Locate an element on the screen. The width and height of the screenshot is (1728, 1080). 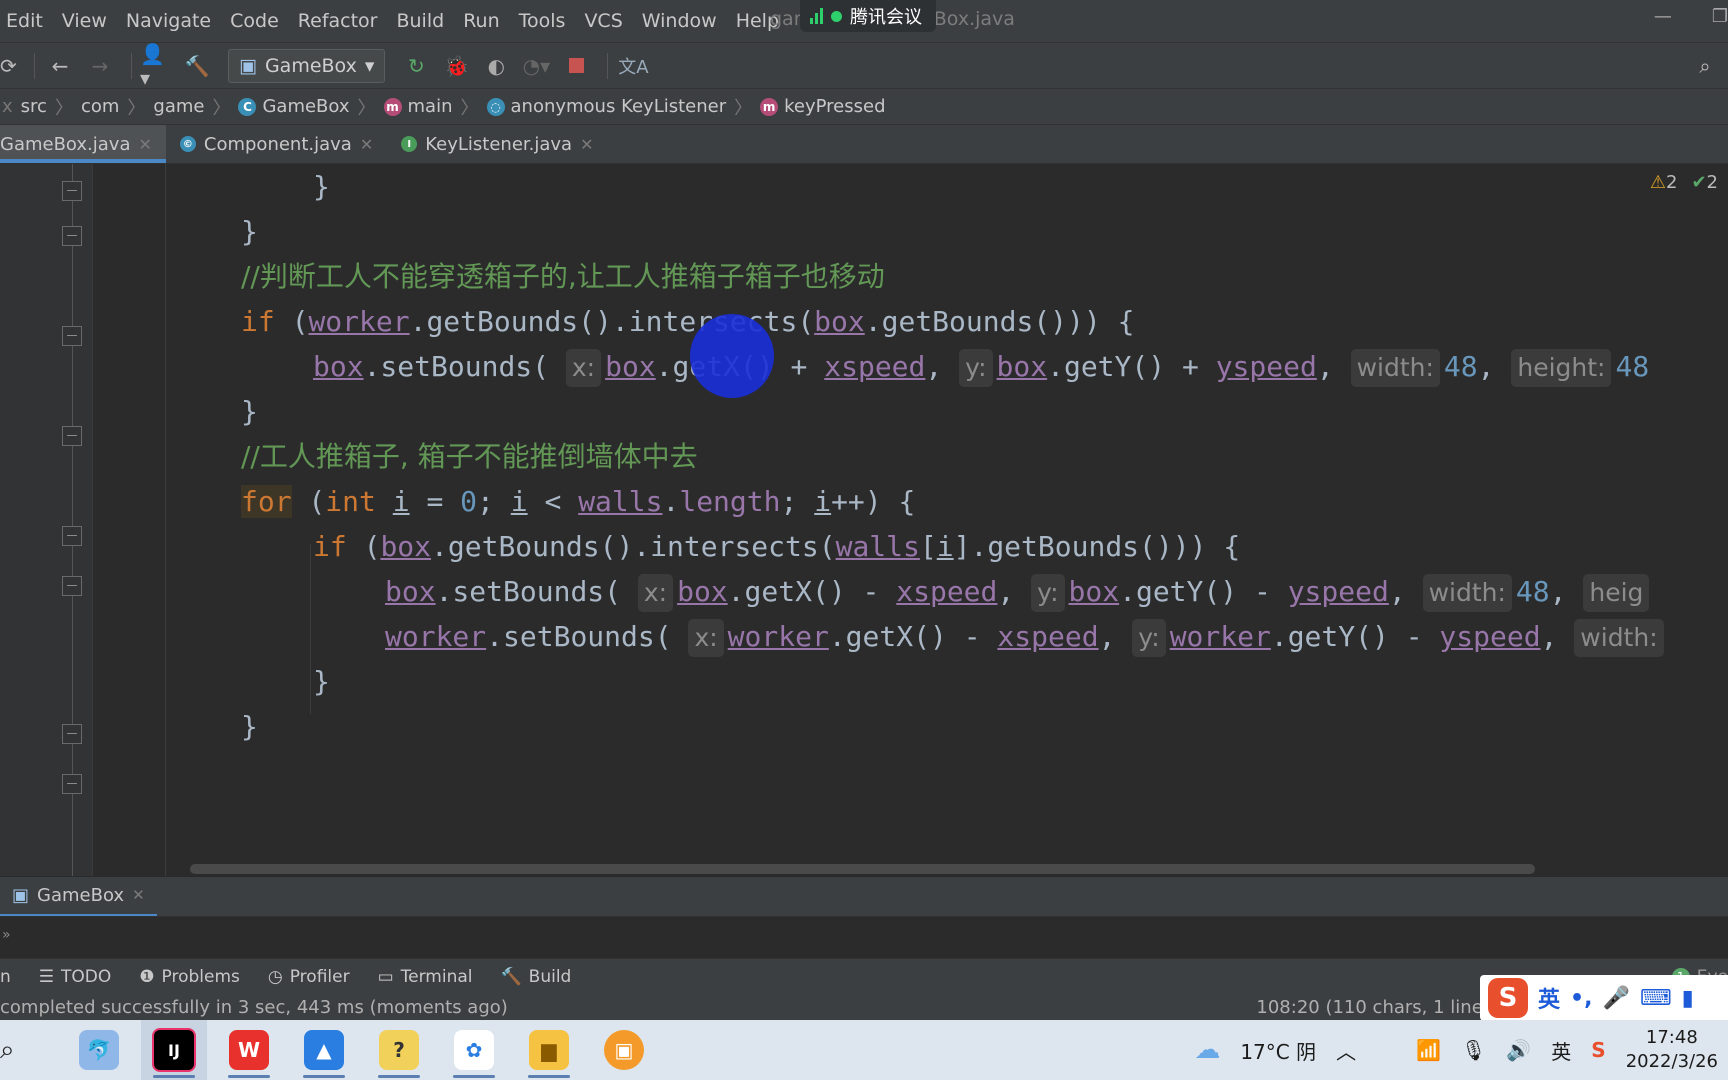
warning-icon: ⚠ is located at coordinates (1657, 182).